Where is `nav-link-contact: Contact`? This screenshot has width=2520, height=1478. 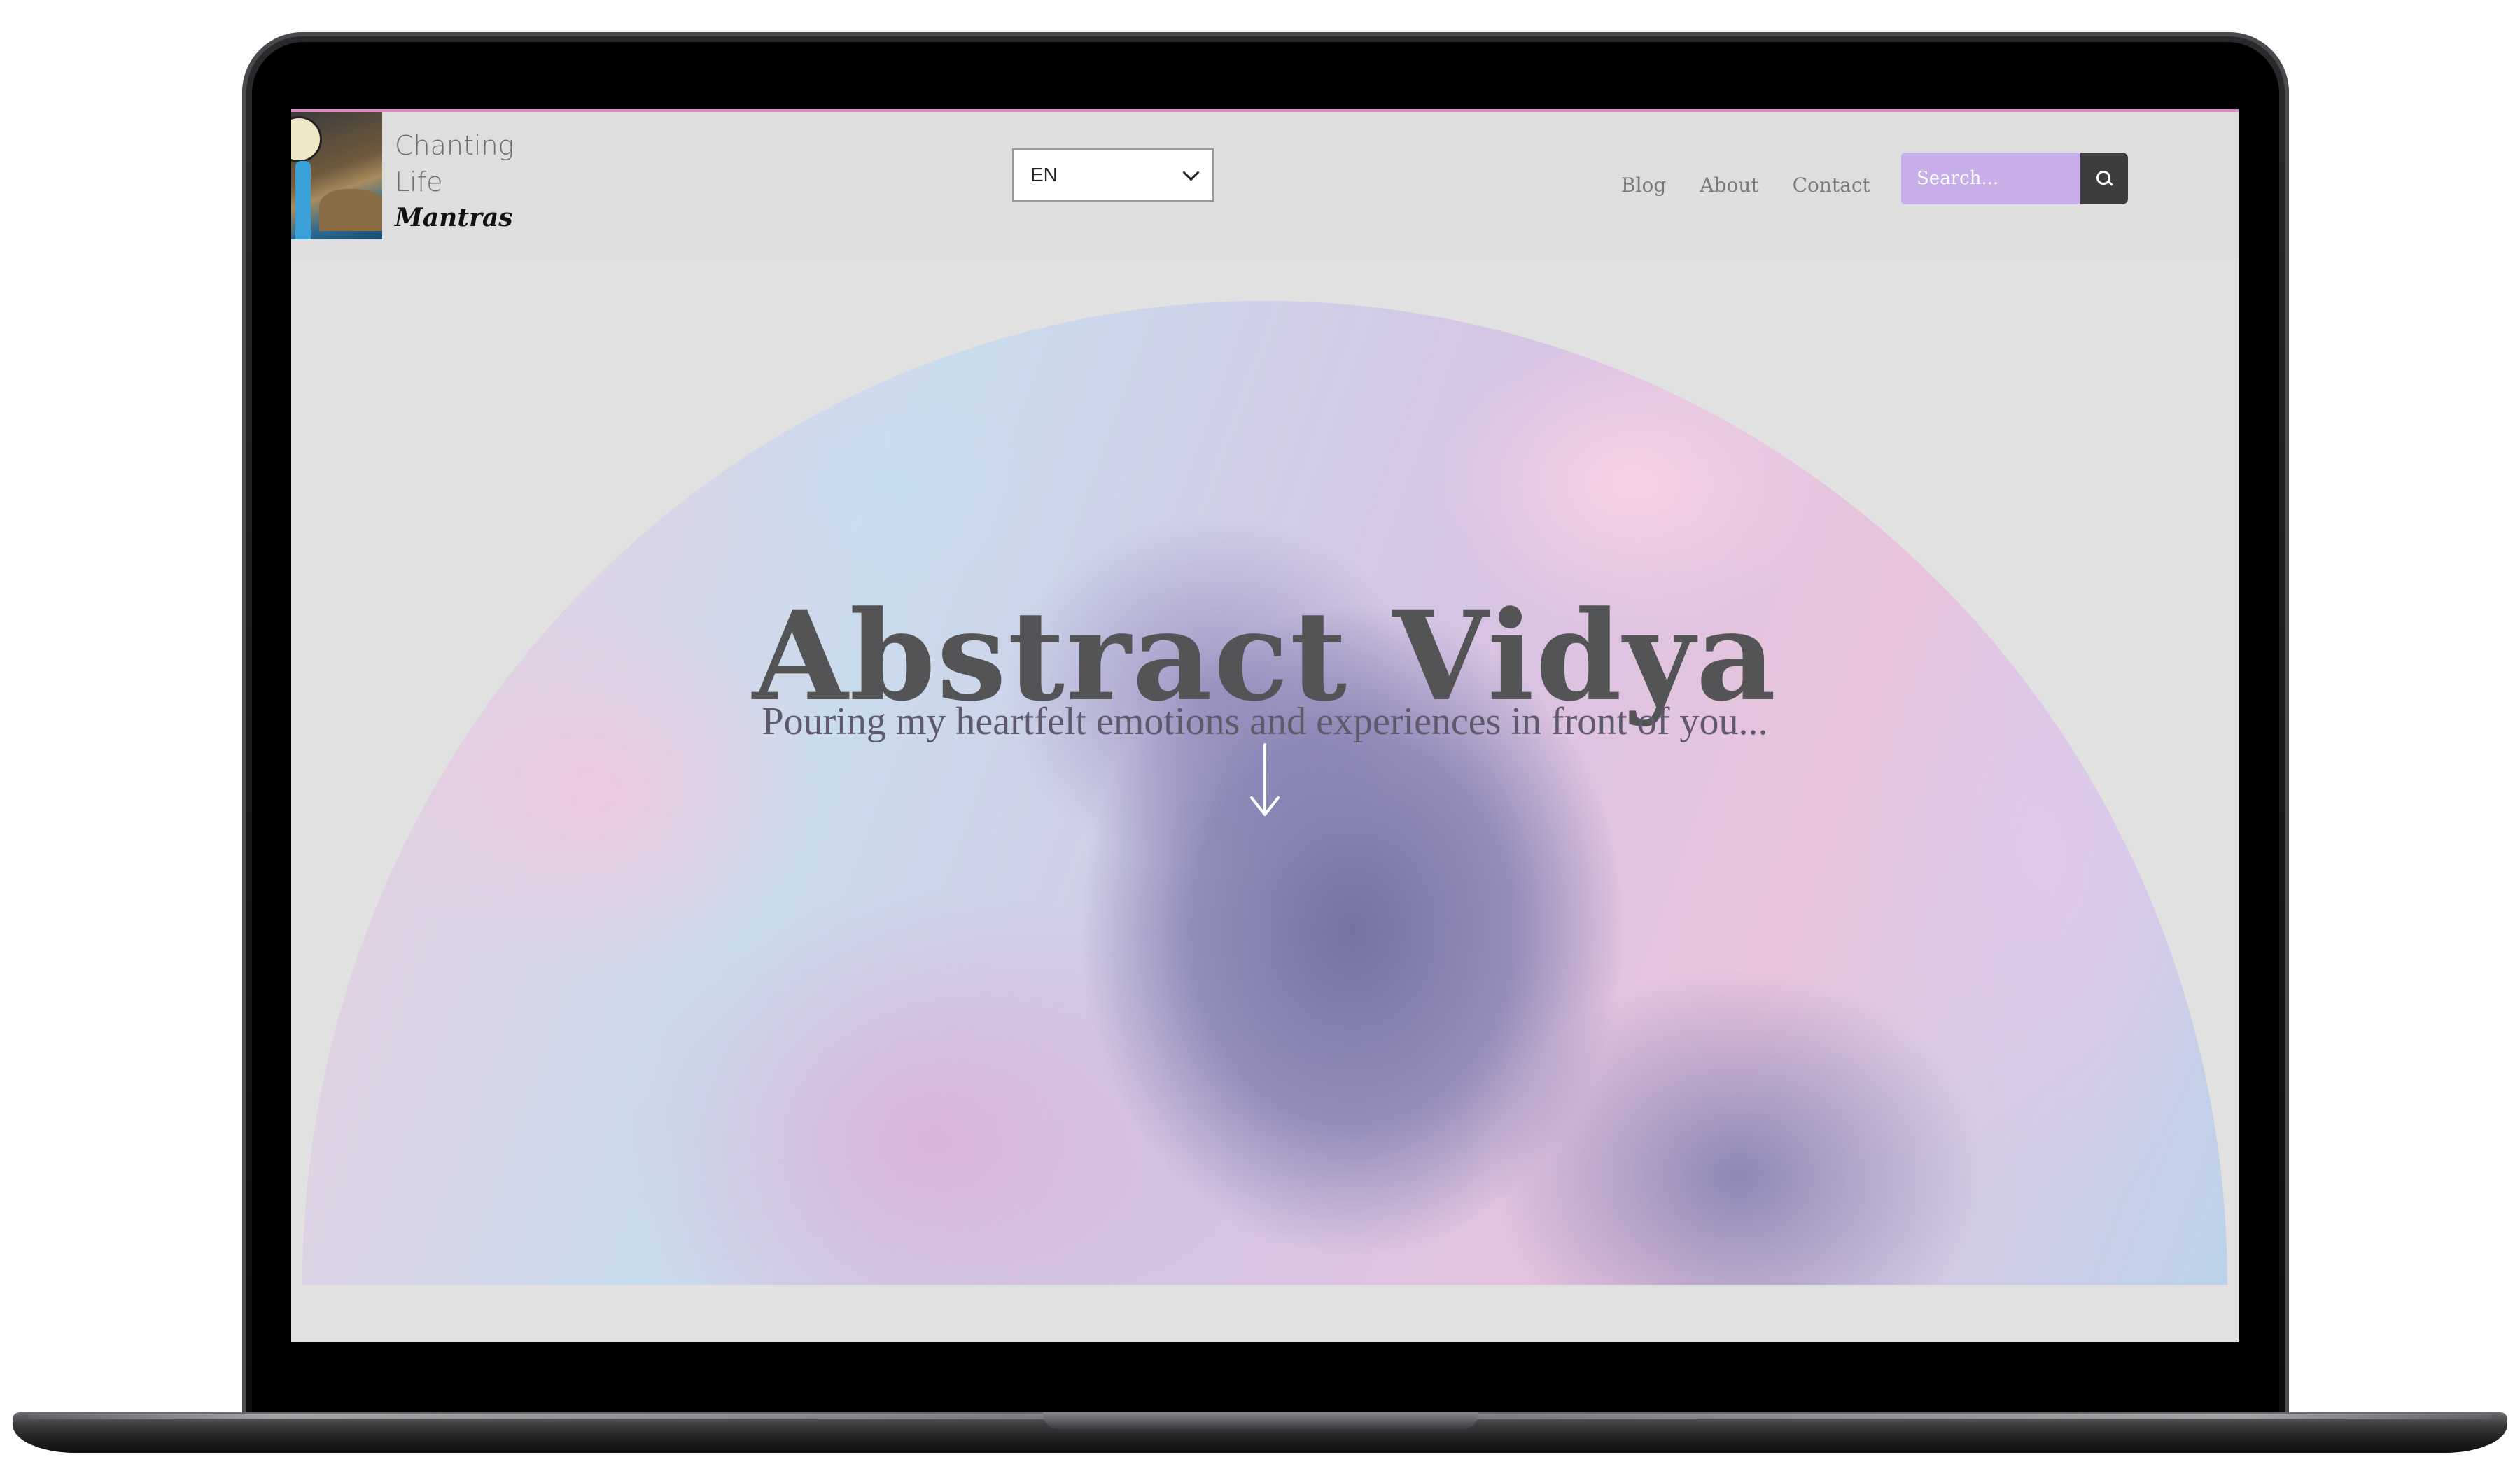 nav-link-contact: Contact is located at coordinates (1831, 185).